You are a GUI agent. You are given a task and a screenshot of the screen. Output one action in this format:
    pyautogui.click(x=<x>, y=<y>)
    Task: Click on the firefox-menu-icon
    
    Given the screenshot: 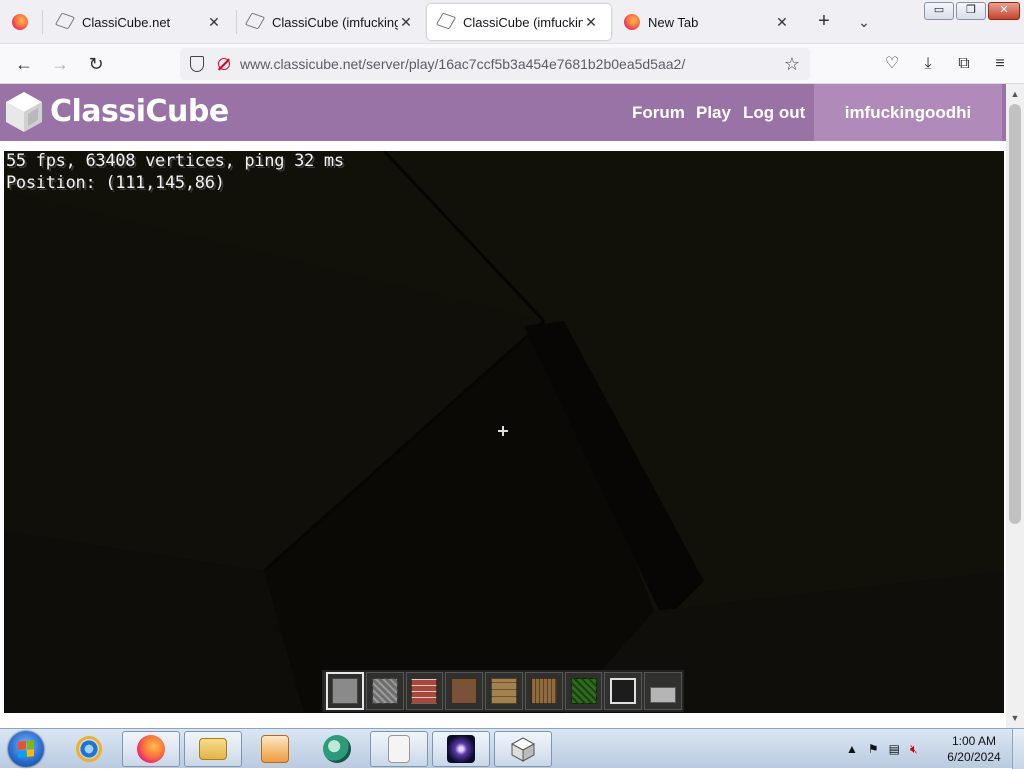 What is the action you would take?
    pyautogui.click(x=20, y=22)
    